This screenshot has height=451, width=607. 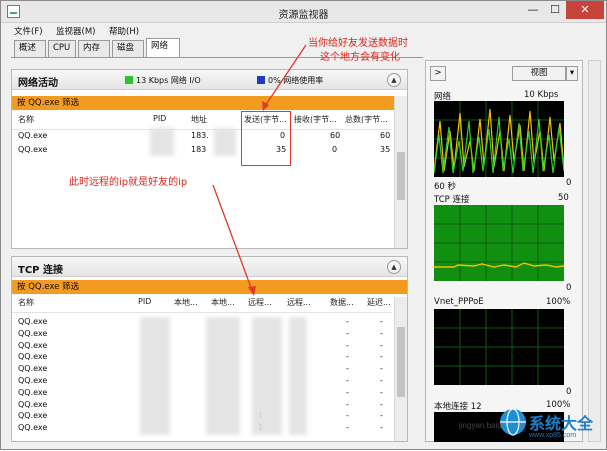 What do you see at coordinates (553, 435) in the screenshot?
I see `watermark-site: www.xp85.com` at bounding box center [553, 435].